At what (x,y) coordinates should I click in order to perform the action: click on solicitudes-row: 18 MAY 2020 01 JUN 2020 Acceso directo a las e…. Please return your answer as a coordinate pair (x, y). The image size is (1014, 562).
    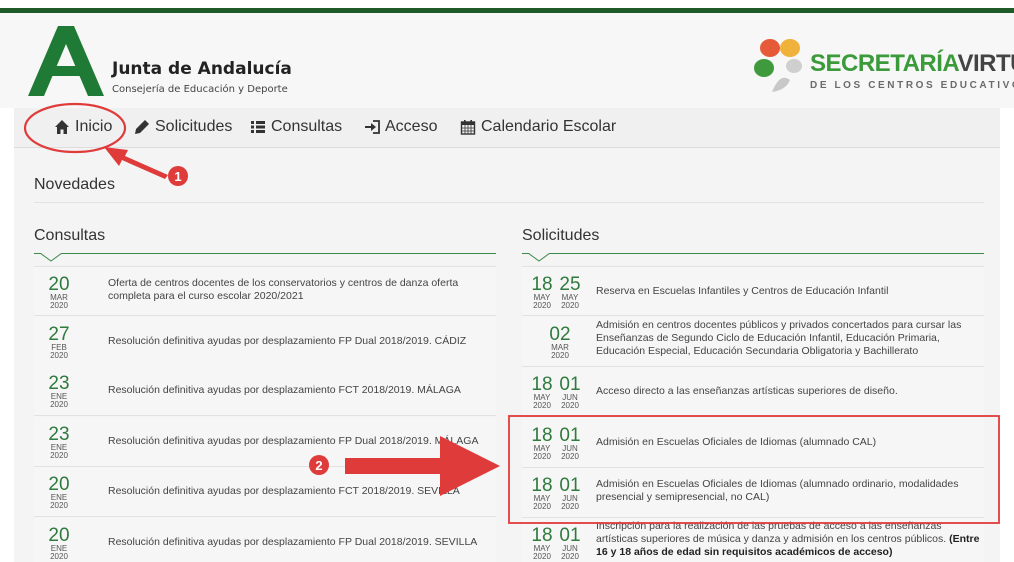
    Looking at the image, I should click on (753, 392).